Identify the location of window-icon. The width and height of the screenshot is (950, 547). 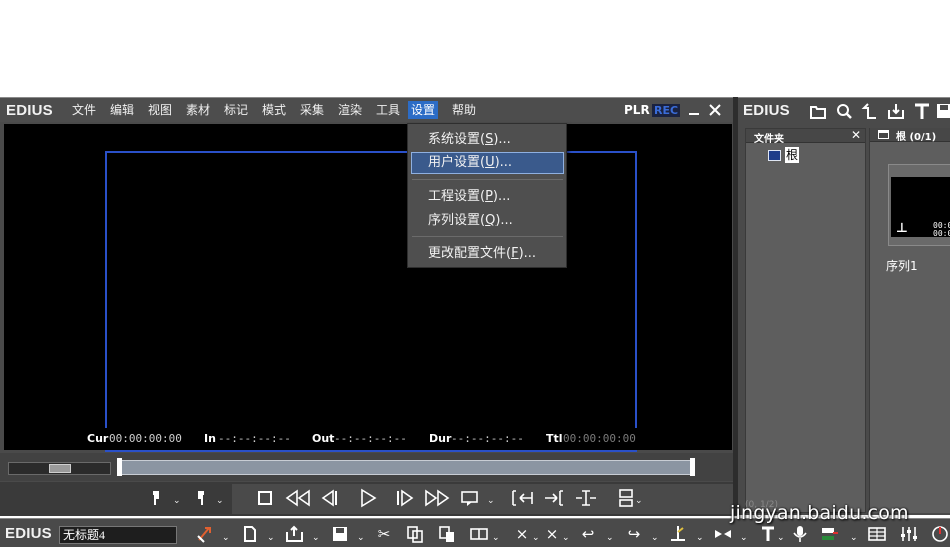
(883, 134).